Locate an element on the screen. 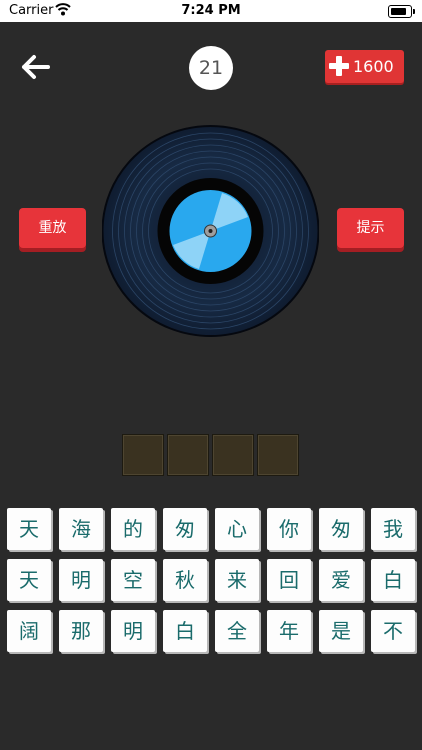  char-tile: 是 is located at coordinates (341, 631).